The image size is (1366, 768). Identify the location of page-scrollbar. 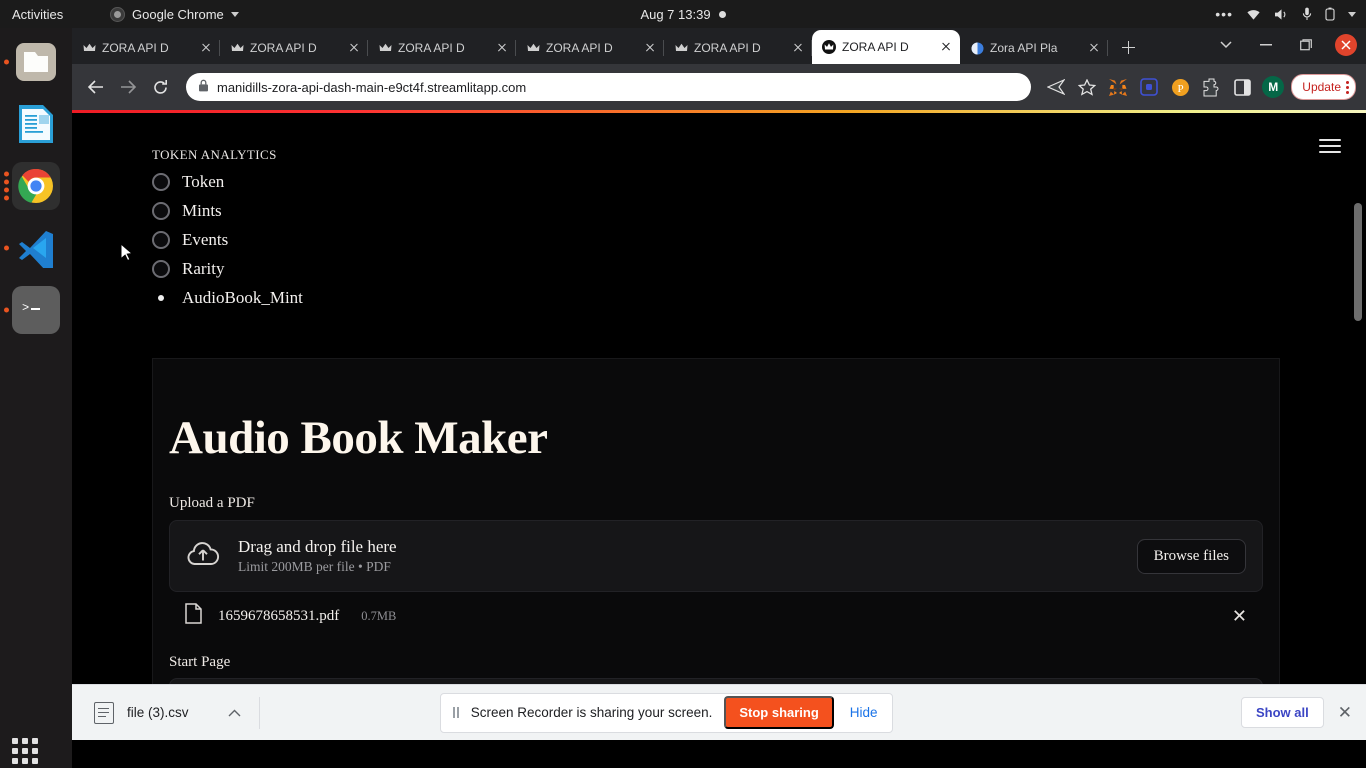
(1358, 262).